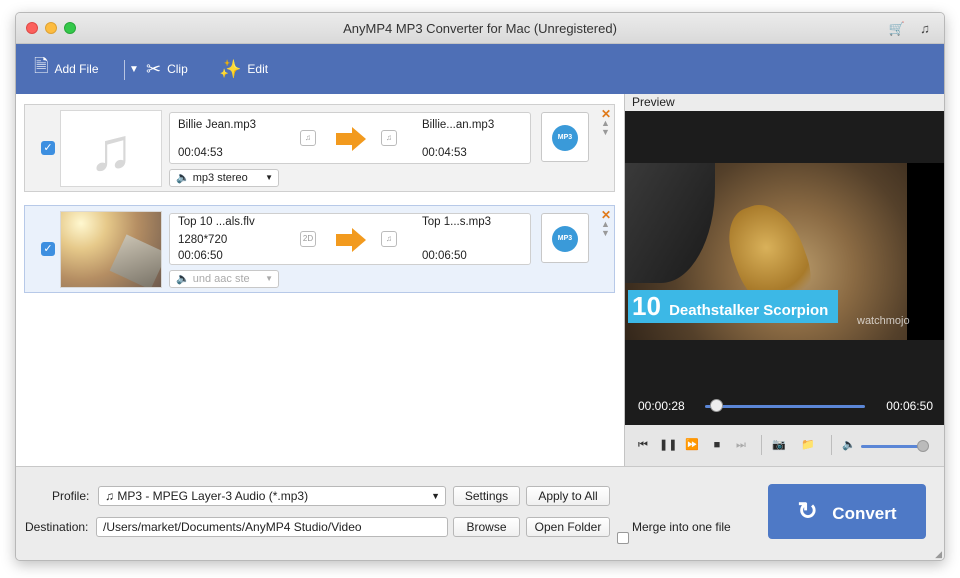 The width and height of the screenshot is (960, 578). I want to click on watermark: watchmojo, so click(883, 321).